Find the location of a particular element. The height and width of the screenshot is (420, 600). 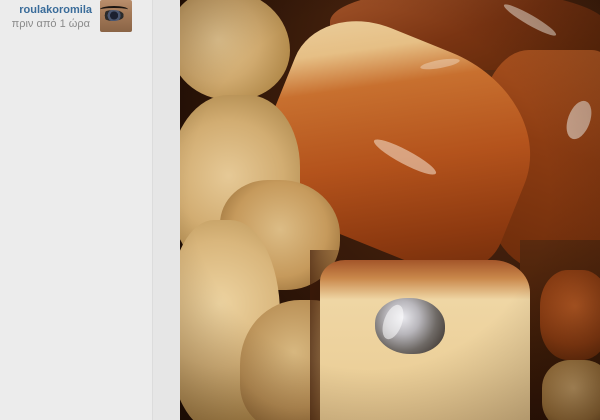

avatar is located at coordinates (116, 16).